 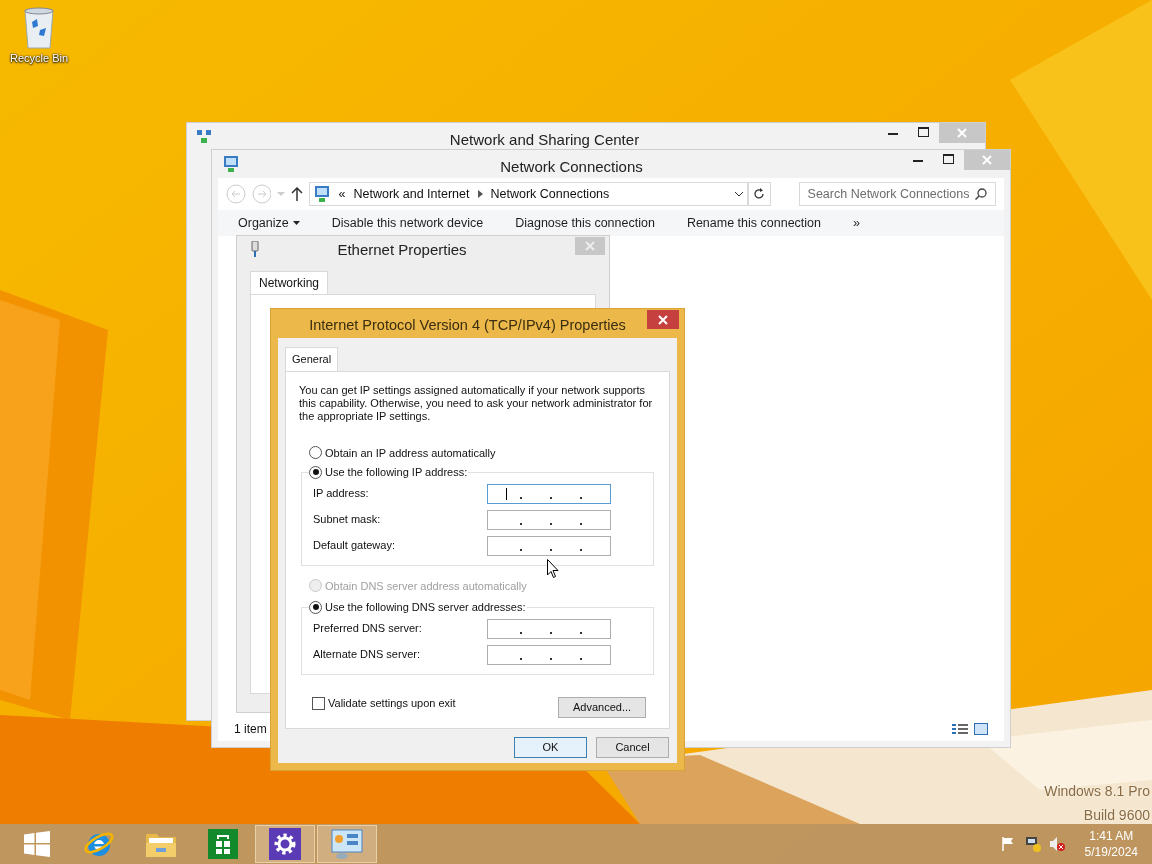 I want to click on flag-icon, so click(x=1007, y=844).